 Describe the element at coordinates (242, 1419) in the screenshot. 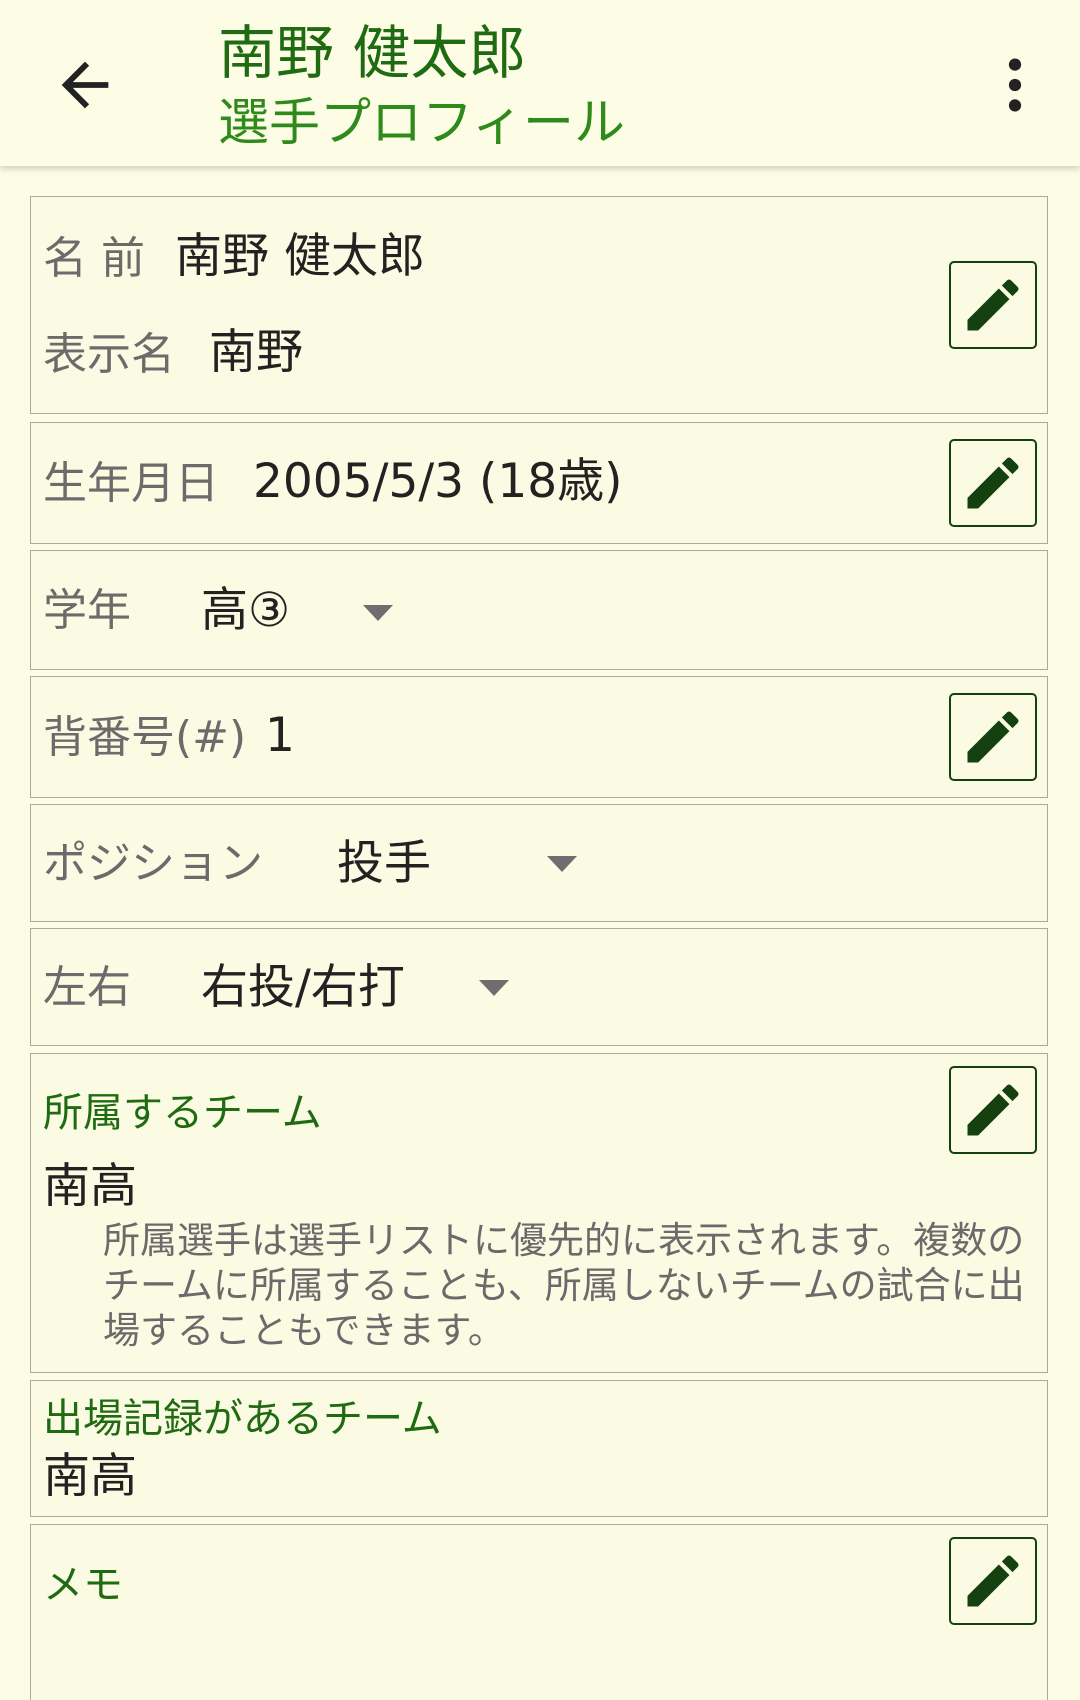

I see `played-teams-section-title: 出場記録があるチーム` at that location.